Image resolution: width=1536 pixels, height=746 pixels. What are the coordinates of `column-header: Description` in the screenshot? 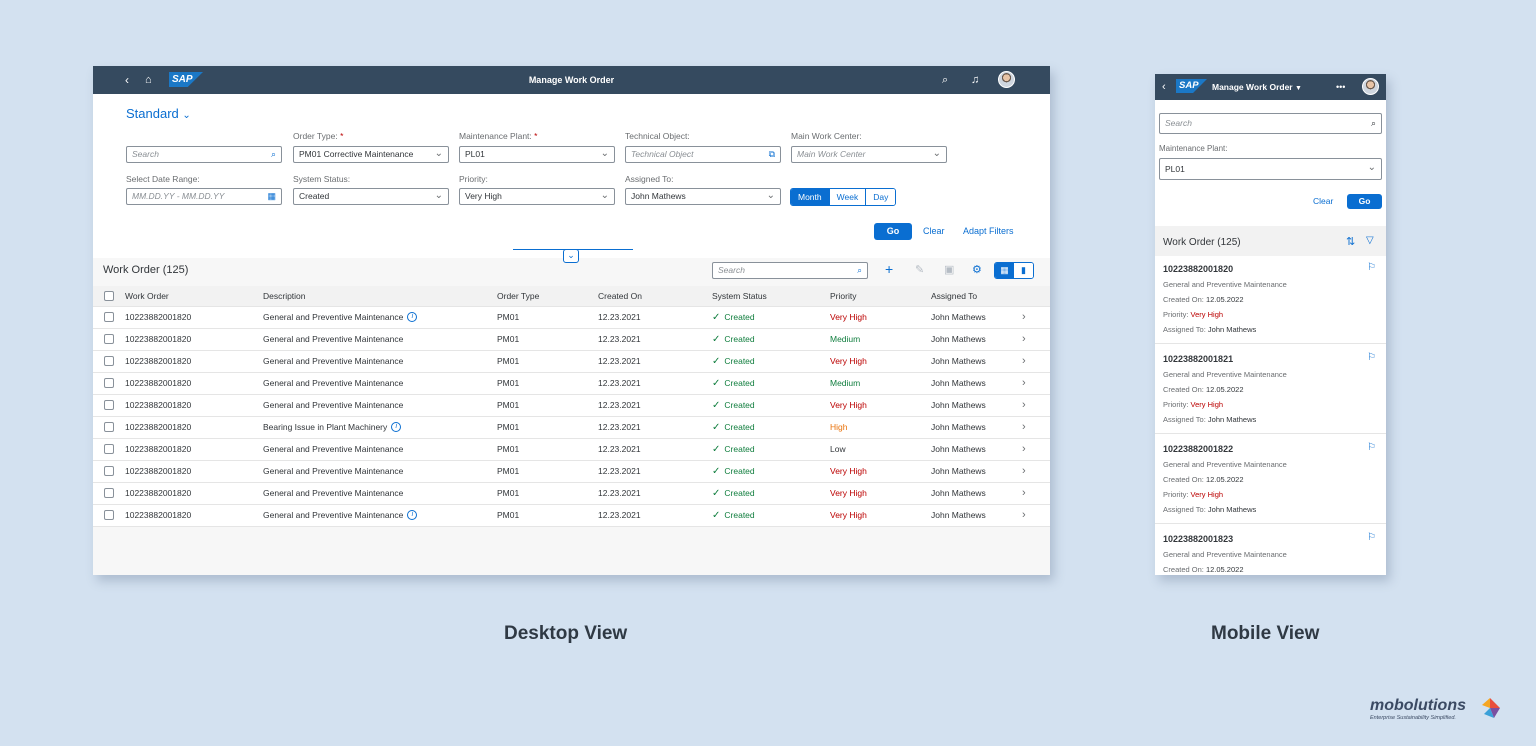 It's located at (380, 296).